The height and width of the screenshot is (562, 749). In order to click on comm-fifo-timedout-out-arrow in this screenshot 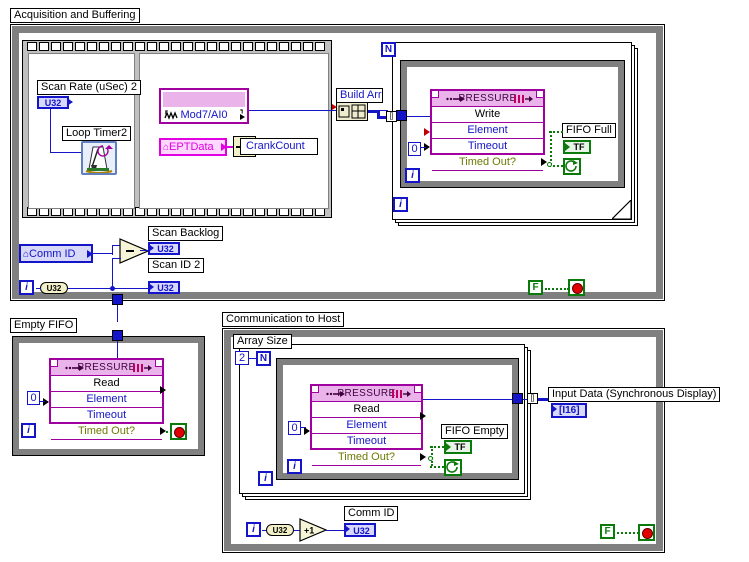, I will do `click(423, 457)`.